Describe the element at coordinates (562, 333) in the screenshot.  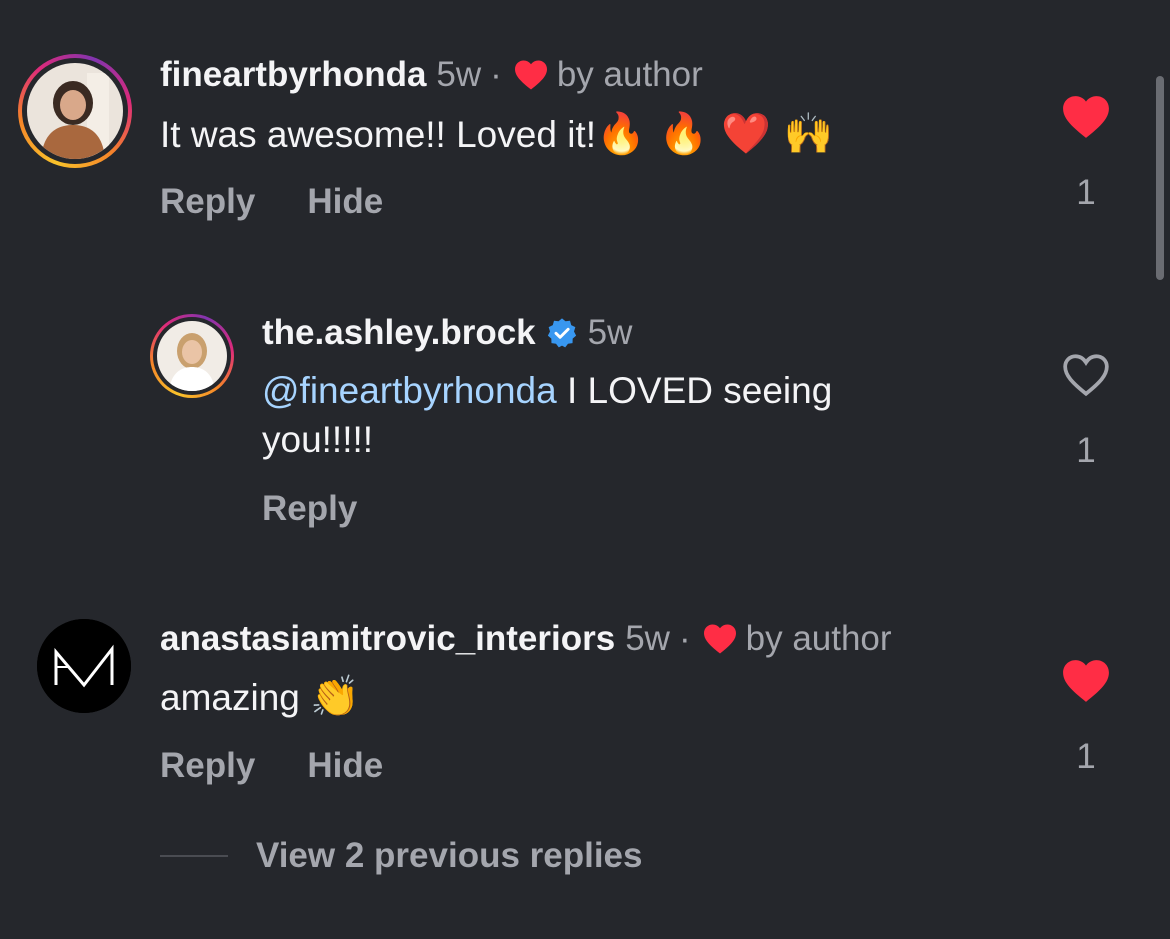
I see `verified-badge-icon` at that location.